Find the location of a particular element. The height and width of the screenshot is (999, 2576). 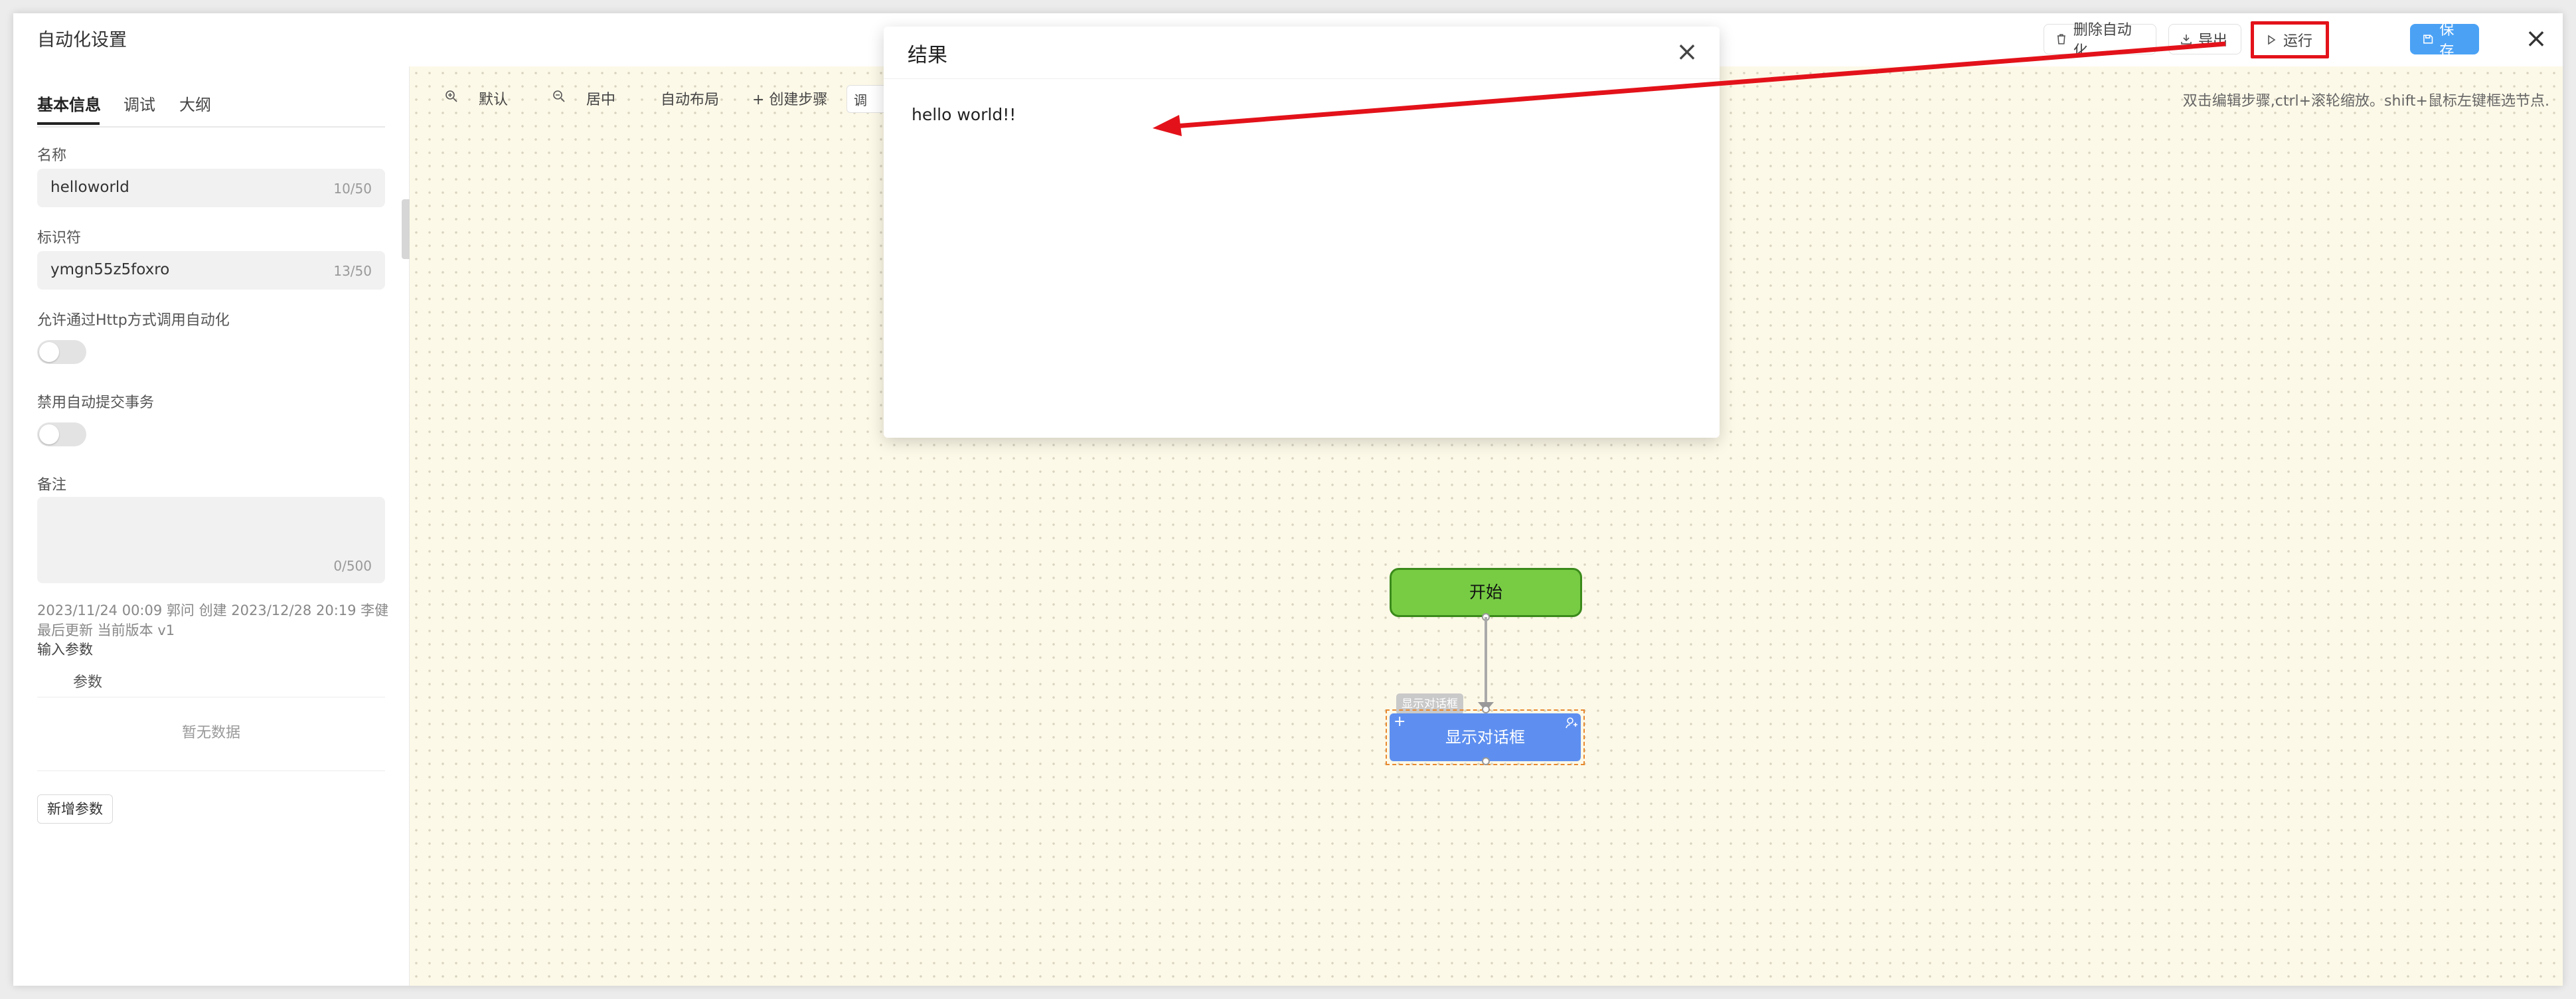

trash-icon is located at coordinates (2061, 39).